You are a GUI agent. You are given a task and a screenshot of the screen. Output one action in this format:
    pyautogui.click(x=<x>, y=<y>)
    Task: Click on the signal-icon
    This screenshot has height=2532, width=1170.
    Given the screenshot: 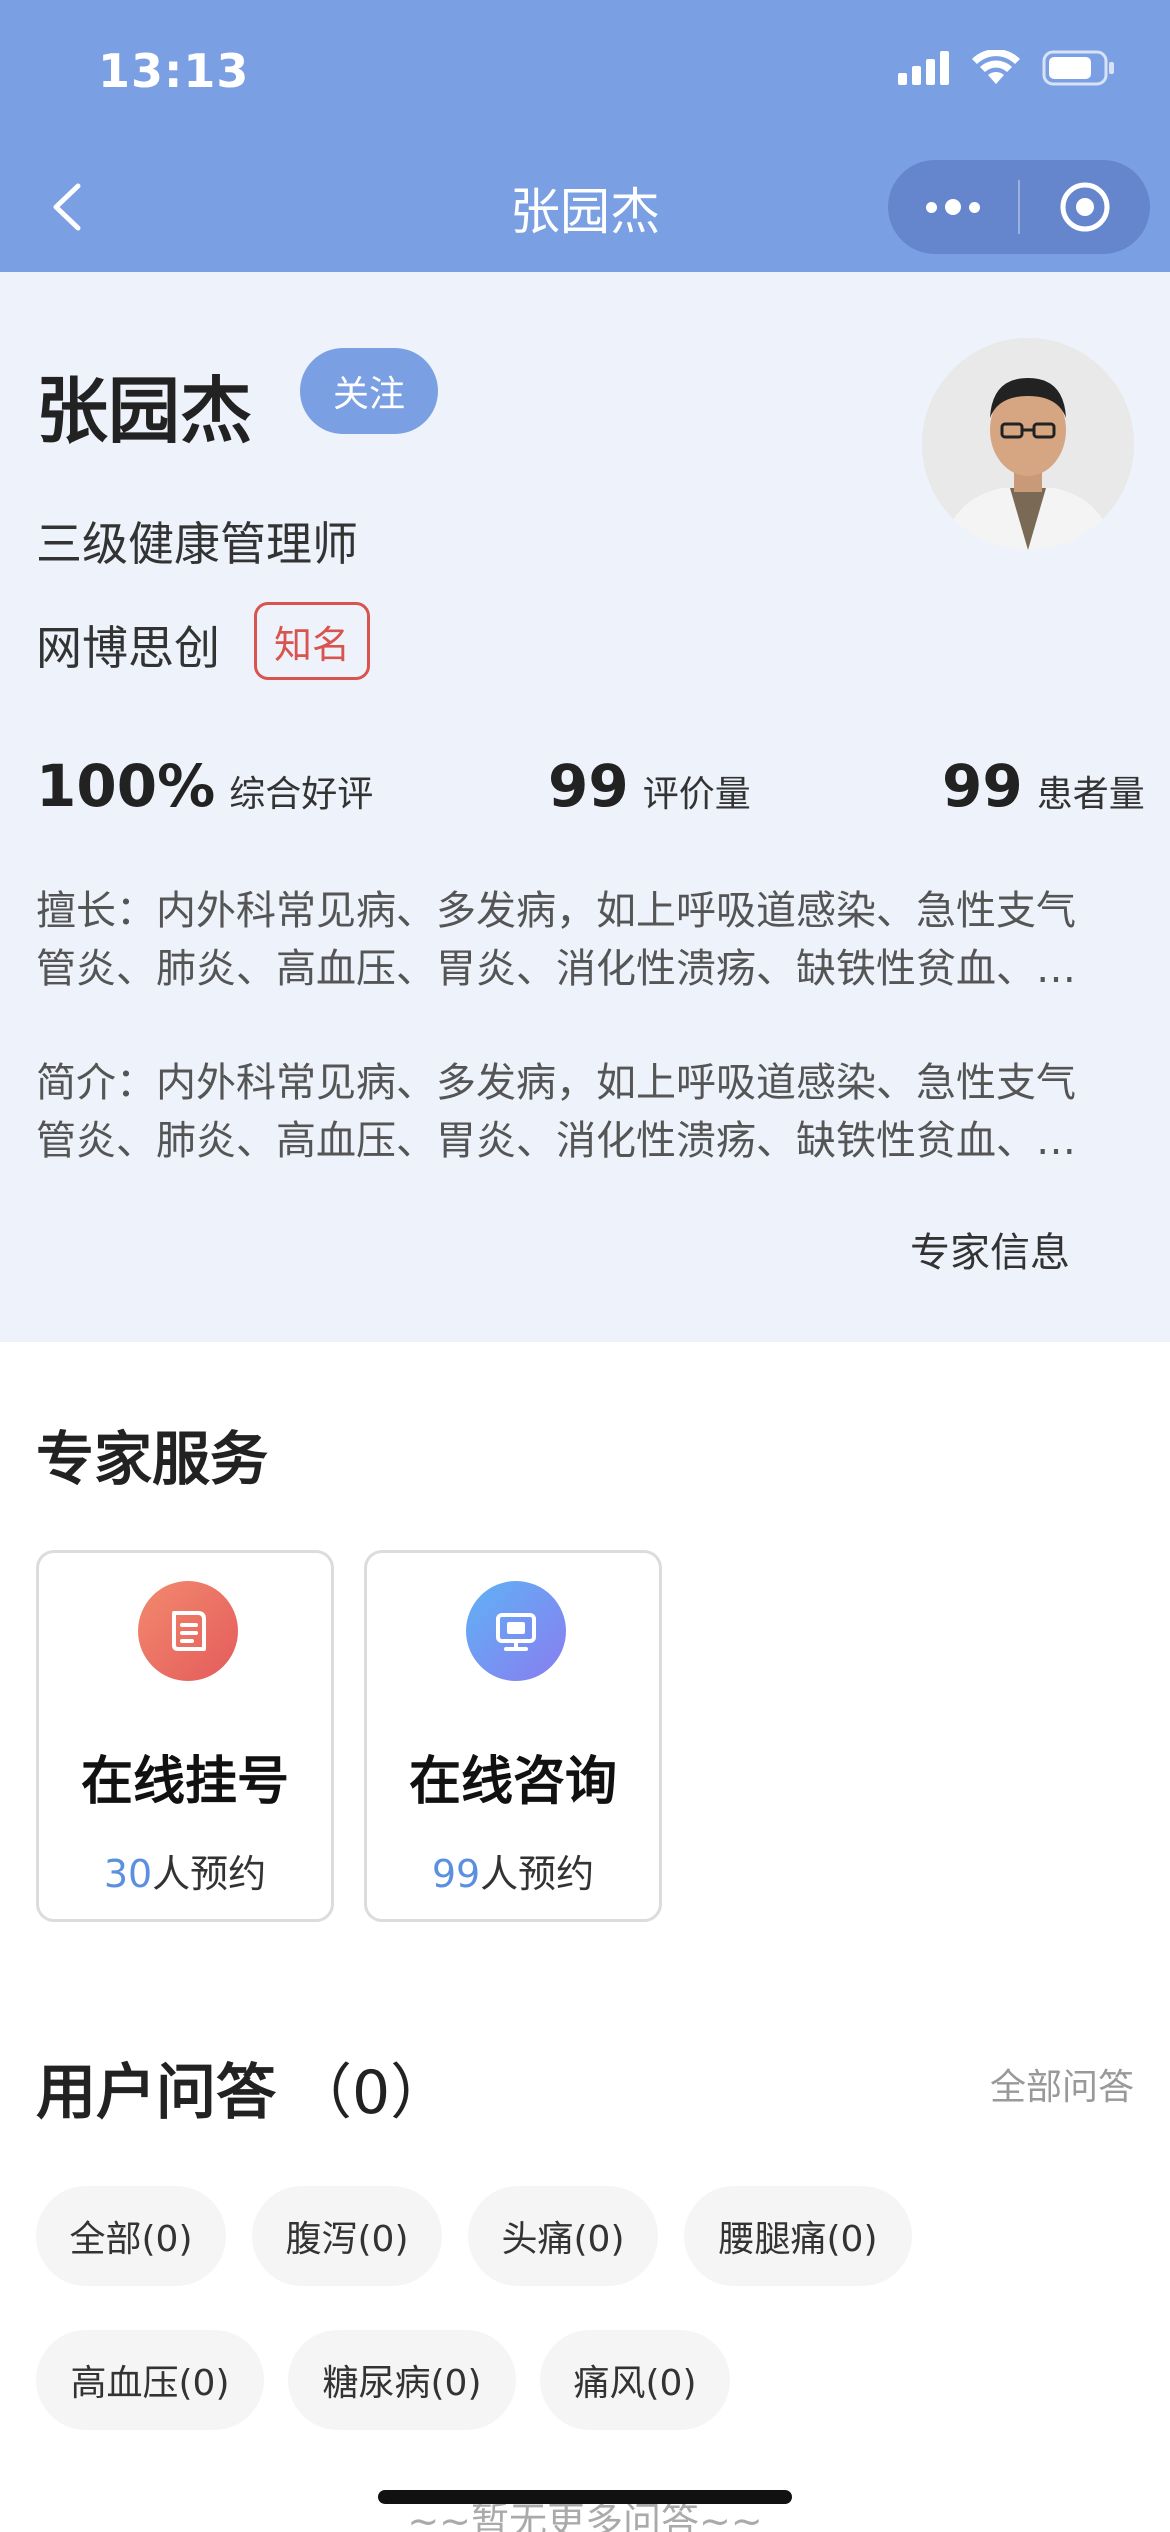 What is the action you would take?
    pyautogui.click(x=923, y=68)
    